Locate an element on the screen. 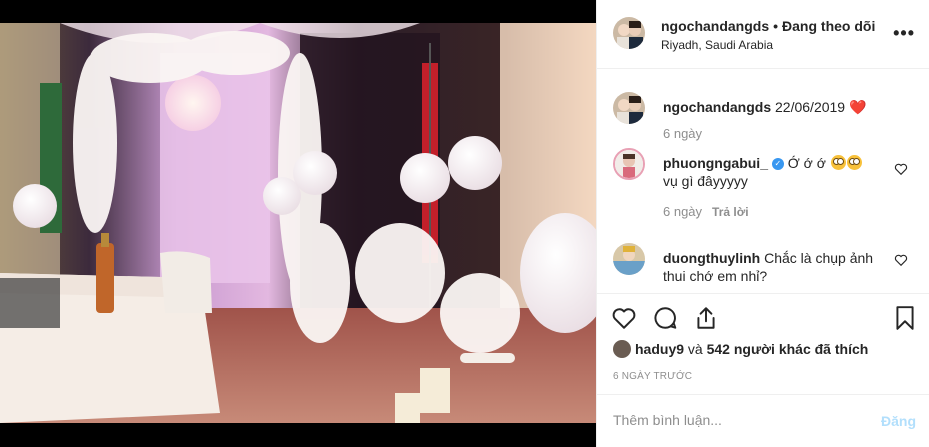  comment-username: phuongngabui_ is located at coordinates (715, 163).